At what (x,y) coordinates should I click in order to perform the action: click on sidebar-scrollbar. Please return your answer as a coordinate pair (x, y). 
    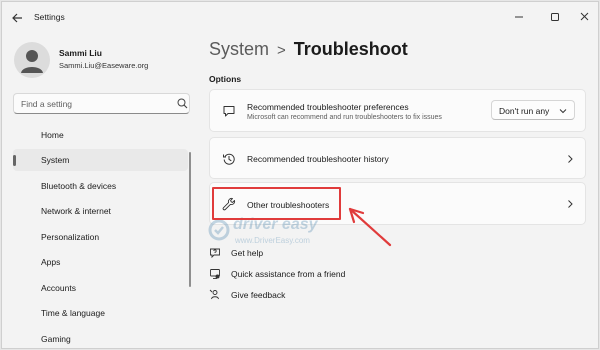
    Looking at the image, I should click on (190, 219).